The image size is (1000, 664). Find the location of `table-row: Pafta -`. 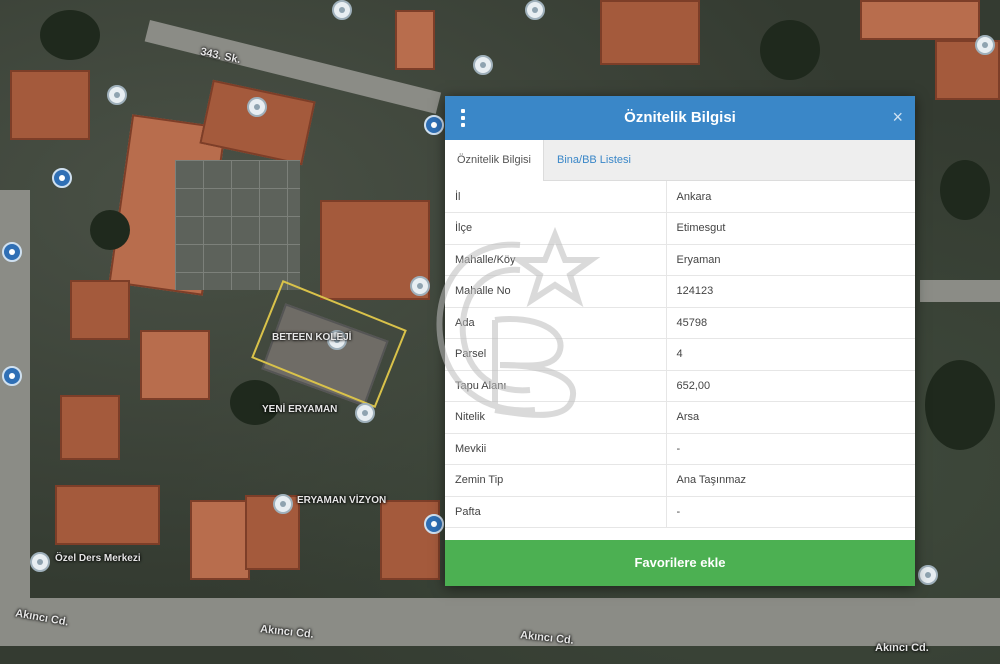

table-row: Pafta - is located at coordinates (680, 512).